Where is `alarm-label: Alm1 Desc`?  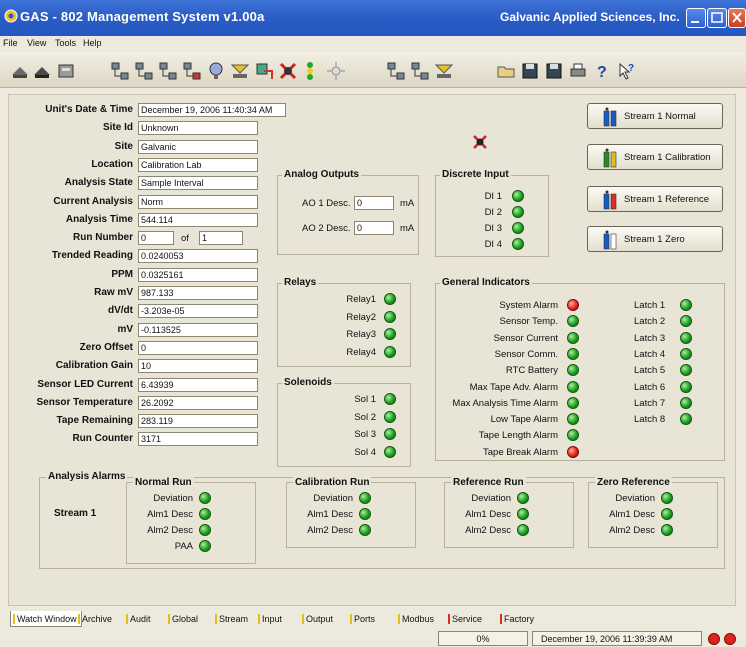 alarm-label: Alm1 Desc is located at coordinates (330, 514).